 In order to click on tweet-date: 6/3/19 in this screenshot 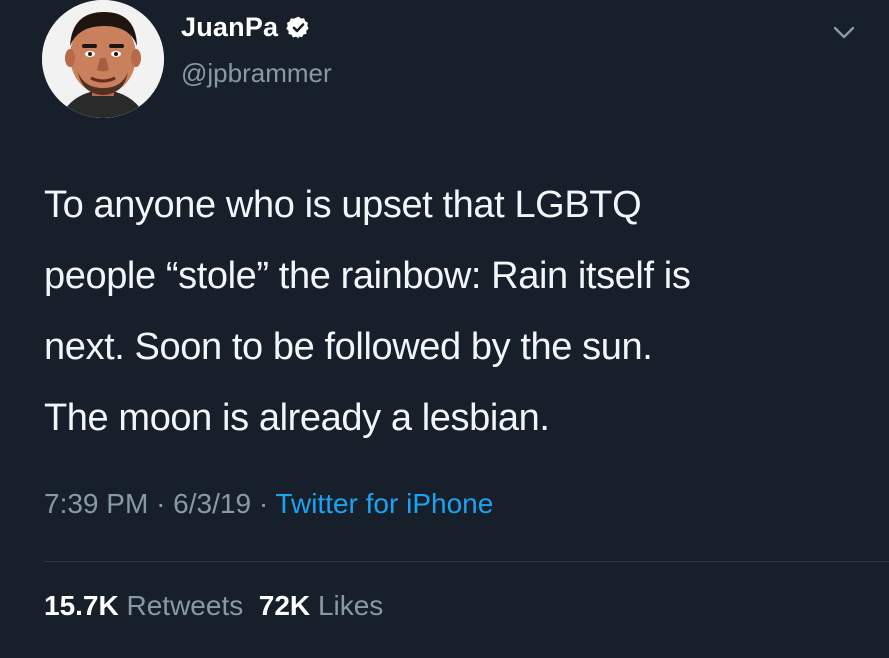, I will do `click(212, 503)`.